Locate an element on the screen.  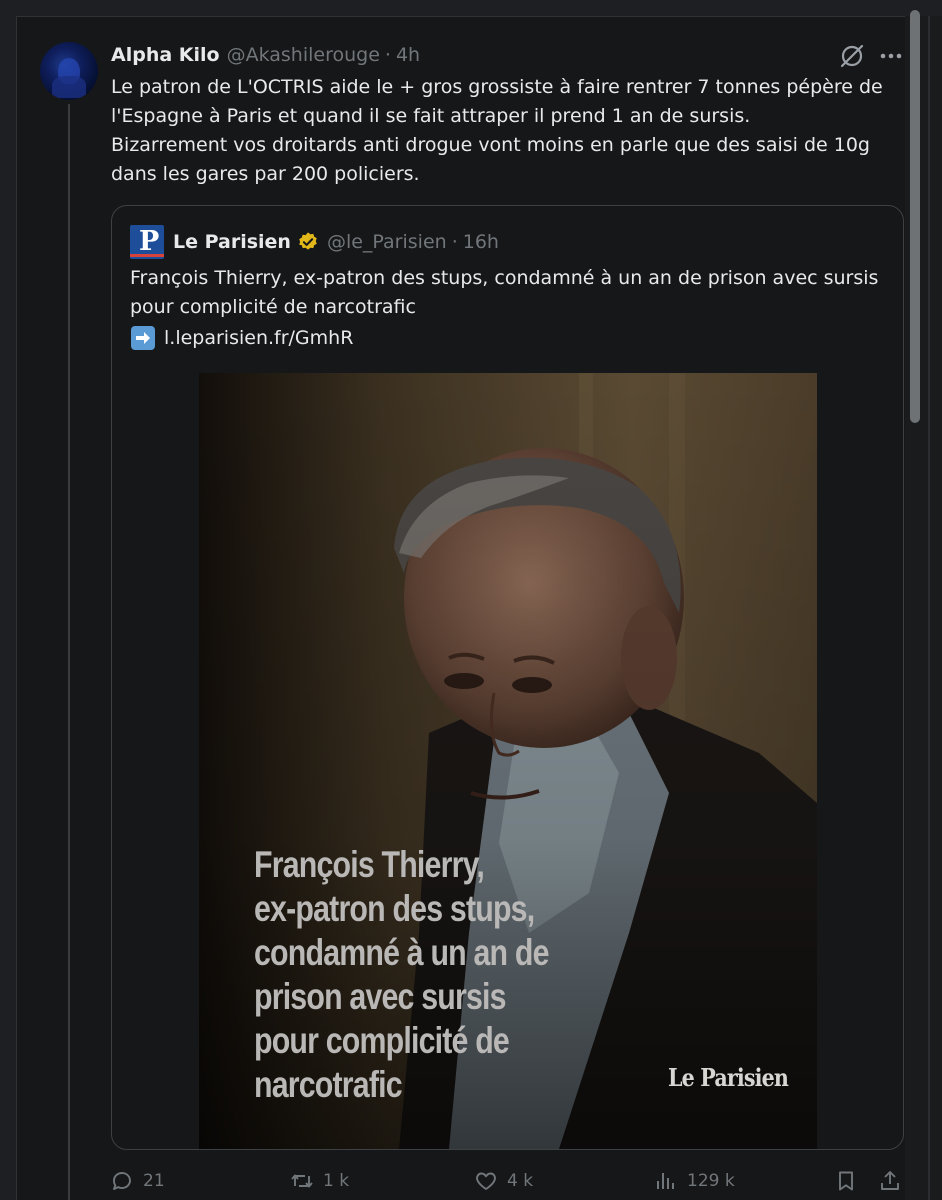
reply-count: 21 is located at coordinates (154, 1181).